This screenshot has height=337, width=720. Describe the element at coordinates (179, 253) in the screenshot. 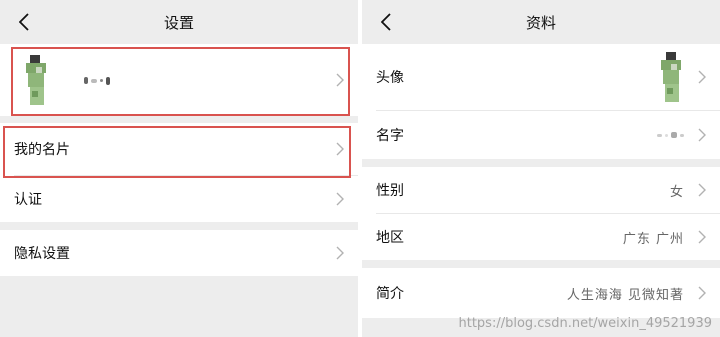

I see `privacy-row: 隐私设置` at that location.